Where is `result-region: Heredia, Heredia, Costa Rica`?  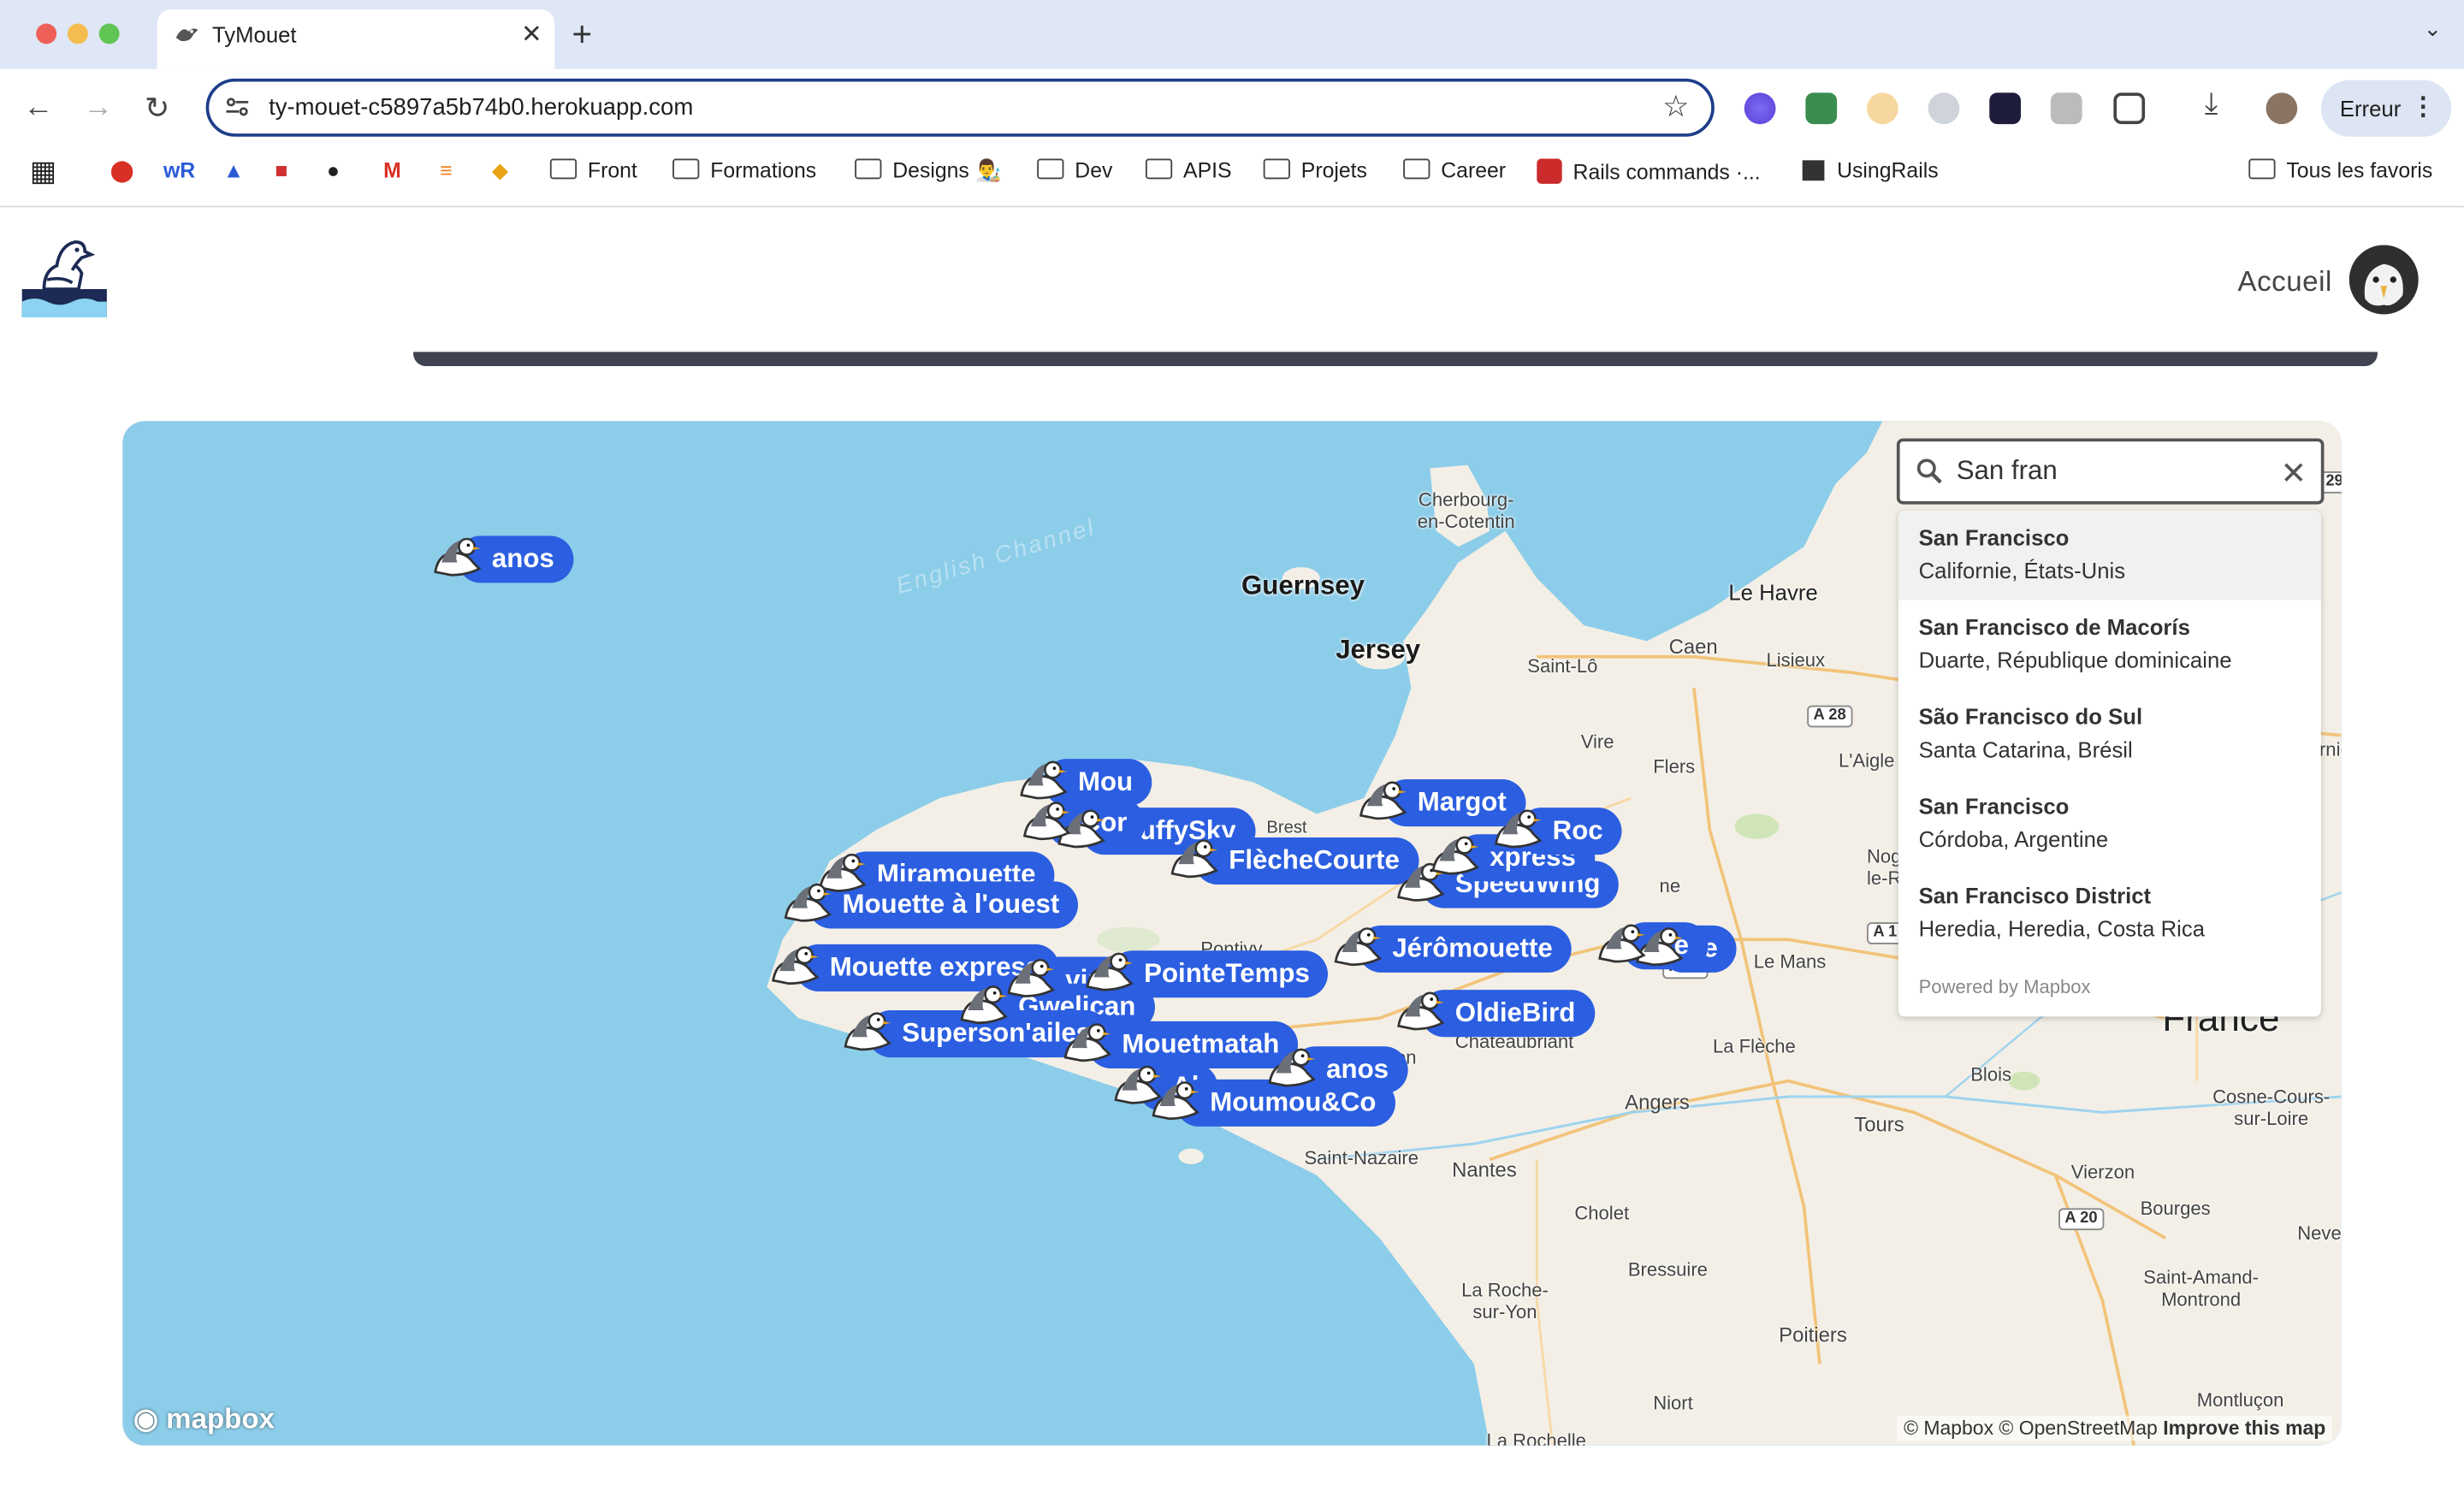 result-region: Heredia, Heredia, Costa Rica is located at coordinates (2062, 928).